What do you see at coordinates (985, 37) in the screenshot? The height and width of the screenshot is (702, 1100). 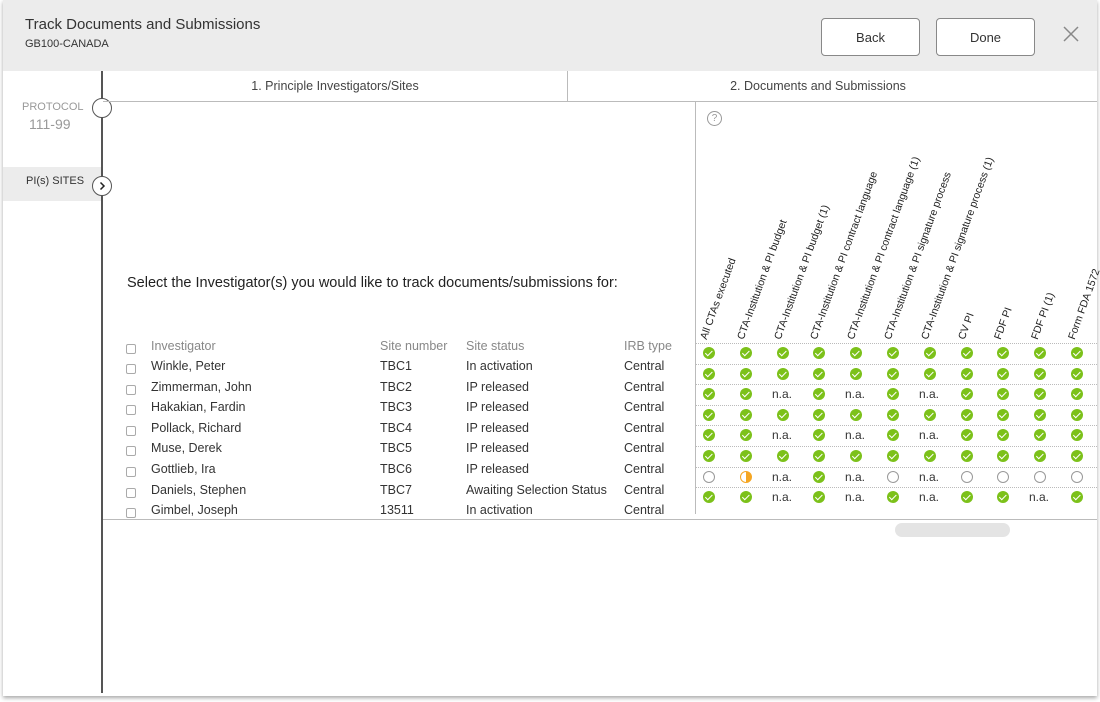 I see `done-button: Done` at bounding box center [985, 37].